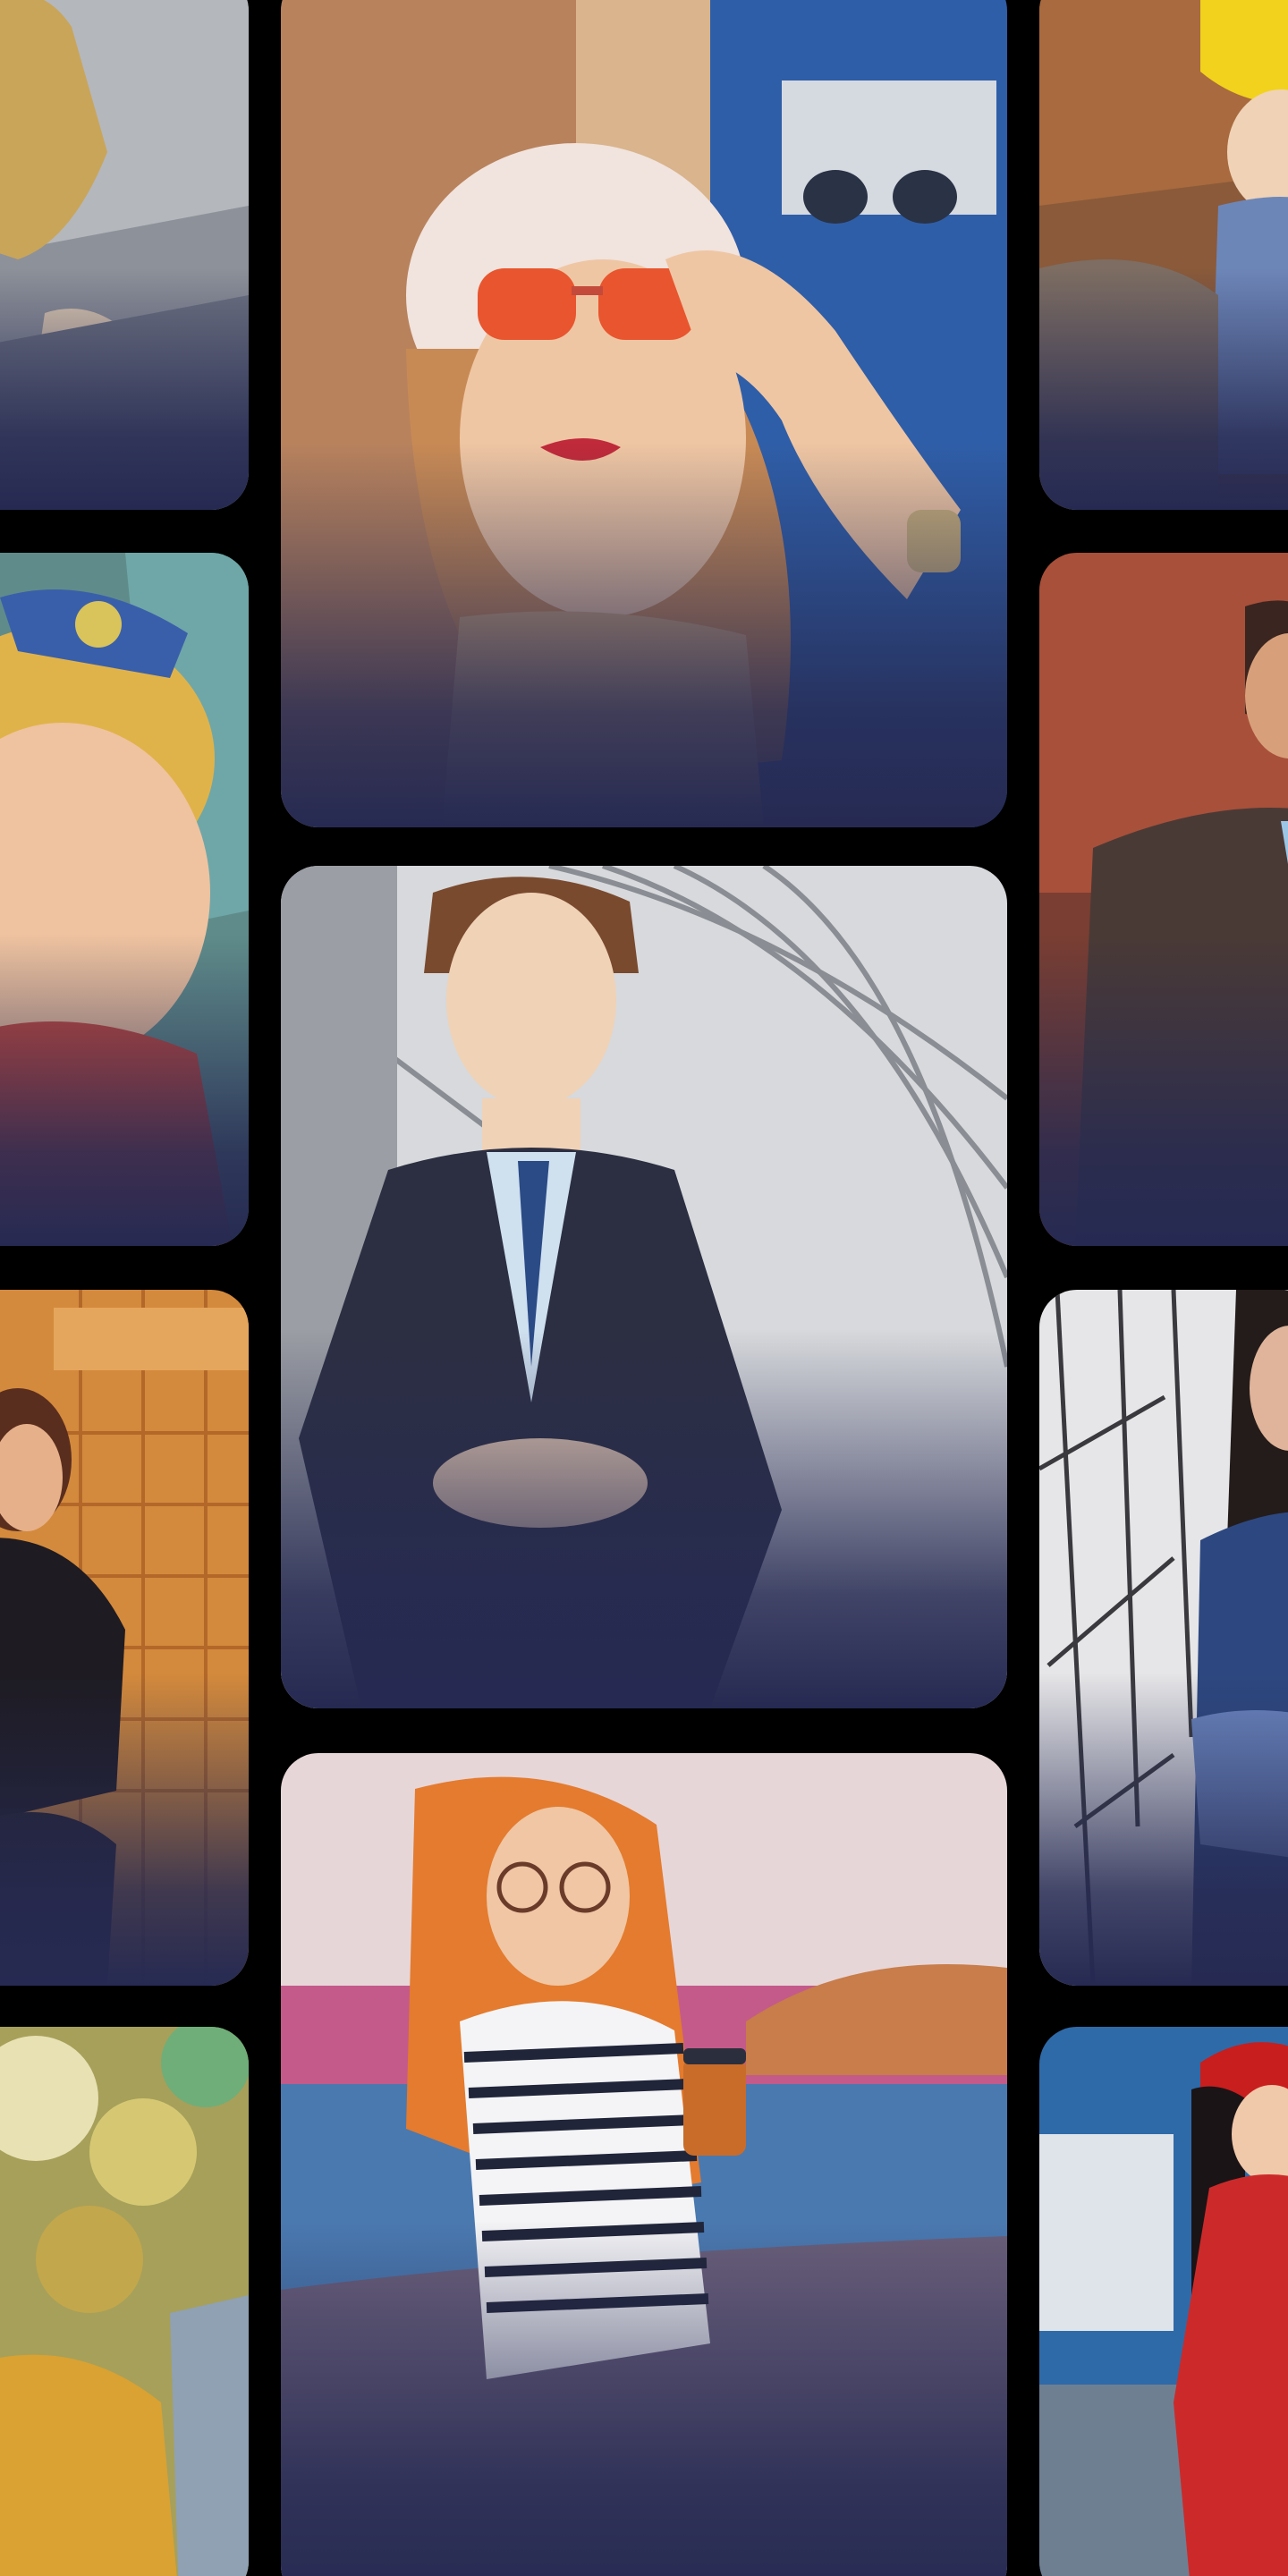  What do you see at coordinates (124, 1638) in the screenshot?
I see `gallery-card-woman-jacket` at bounding box center [124, 1638].